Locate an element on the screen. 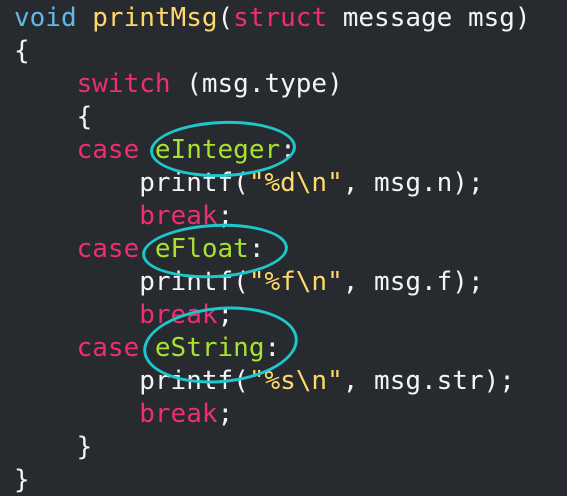 This screenshot has height=496, width=567. code-line-9: printf("%f\n", msg.f); is located at coordinates (249, 282).